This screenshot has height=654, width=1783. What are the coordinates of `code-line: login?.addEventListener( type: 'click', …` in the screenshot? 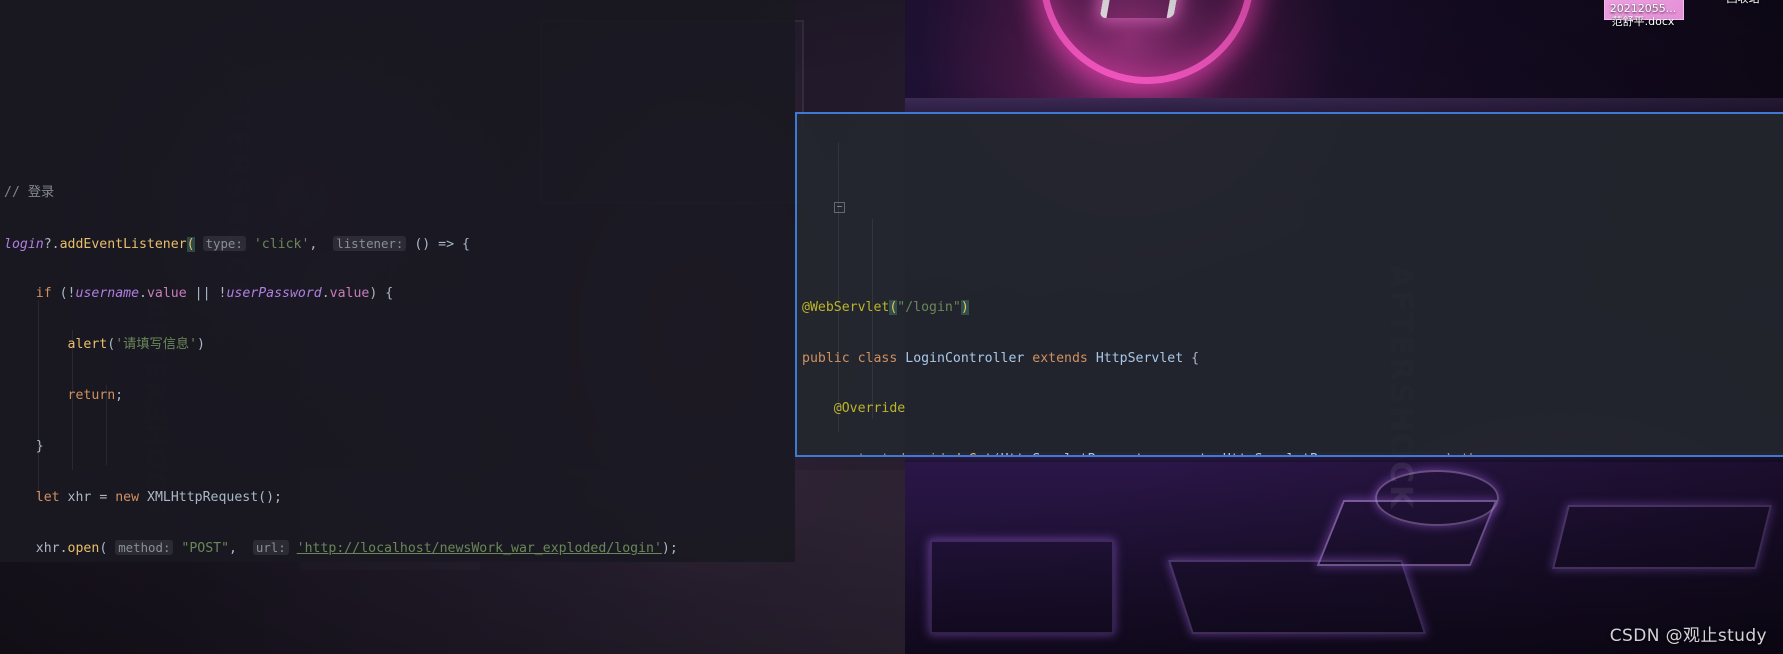 It's located at (237, 243).